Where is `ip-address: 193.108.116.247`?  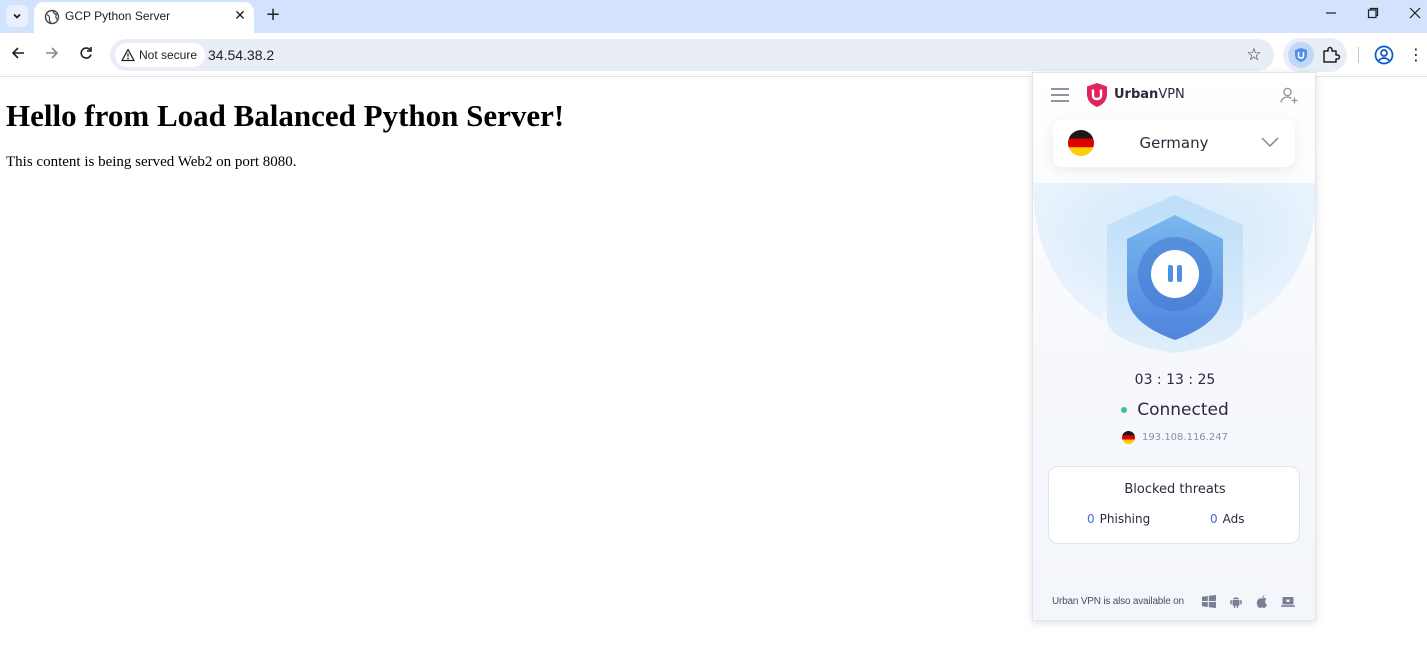
ip-address: 193.108.116.247 is located at coordinates (1185, 437).